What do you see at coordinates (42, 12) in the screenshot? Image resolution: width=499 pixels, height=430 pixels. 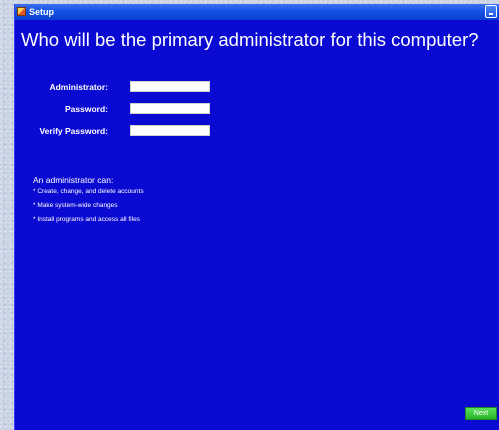 I see `window-title: Setup` at bounding box center [42, 12].